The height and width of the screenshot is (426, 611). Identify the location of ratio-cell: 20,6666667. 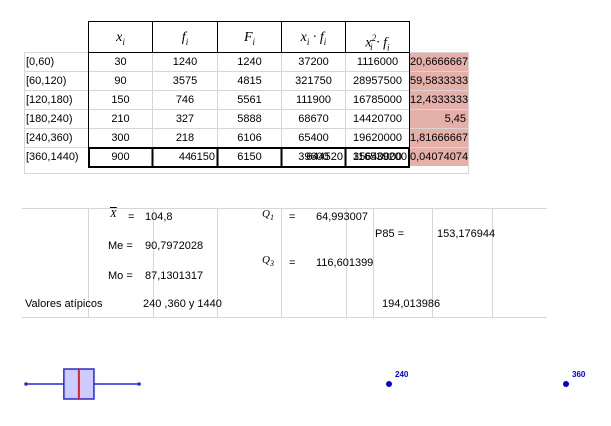
(439, 62).